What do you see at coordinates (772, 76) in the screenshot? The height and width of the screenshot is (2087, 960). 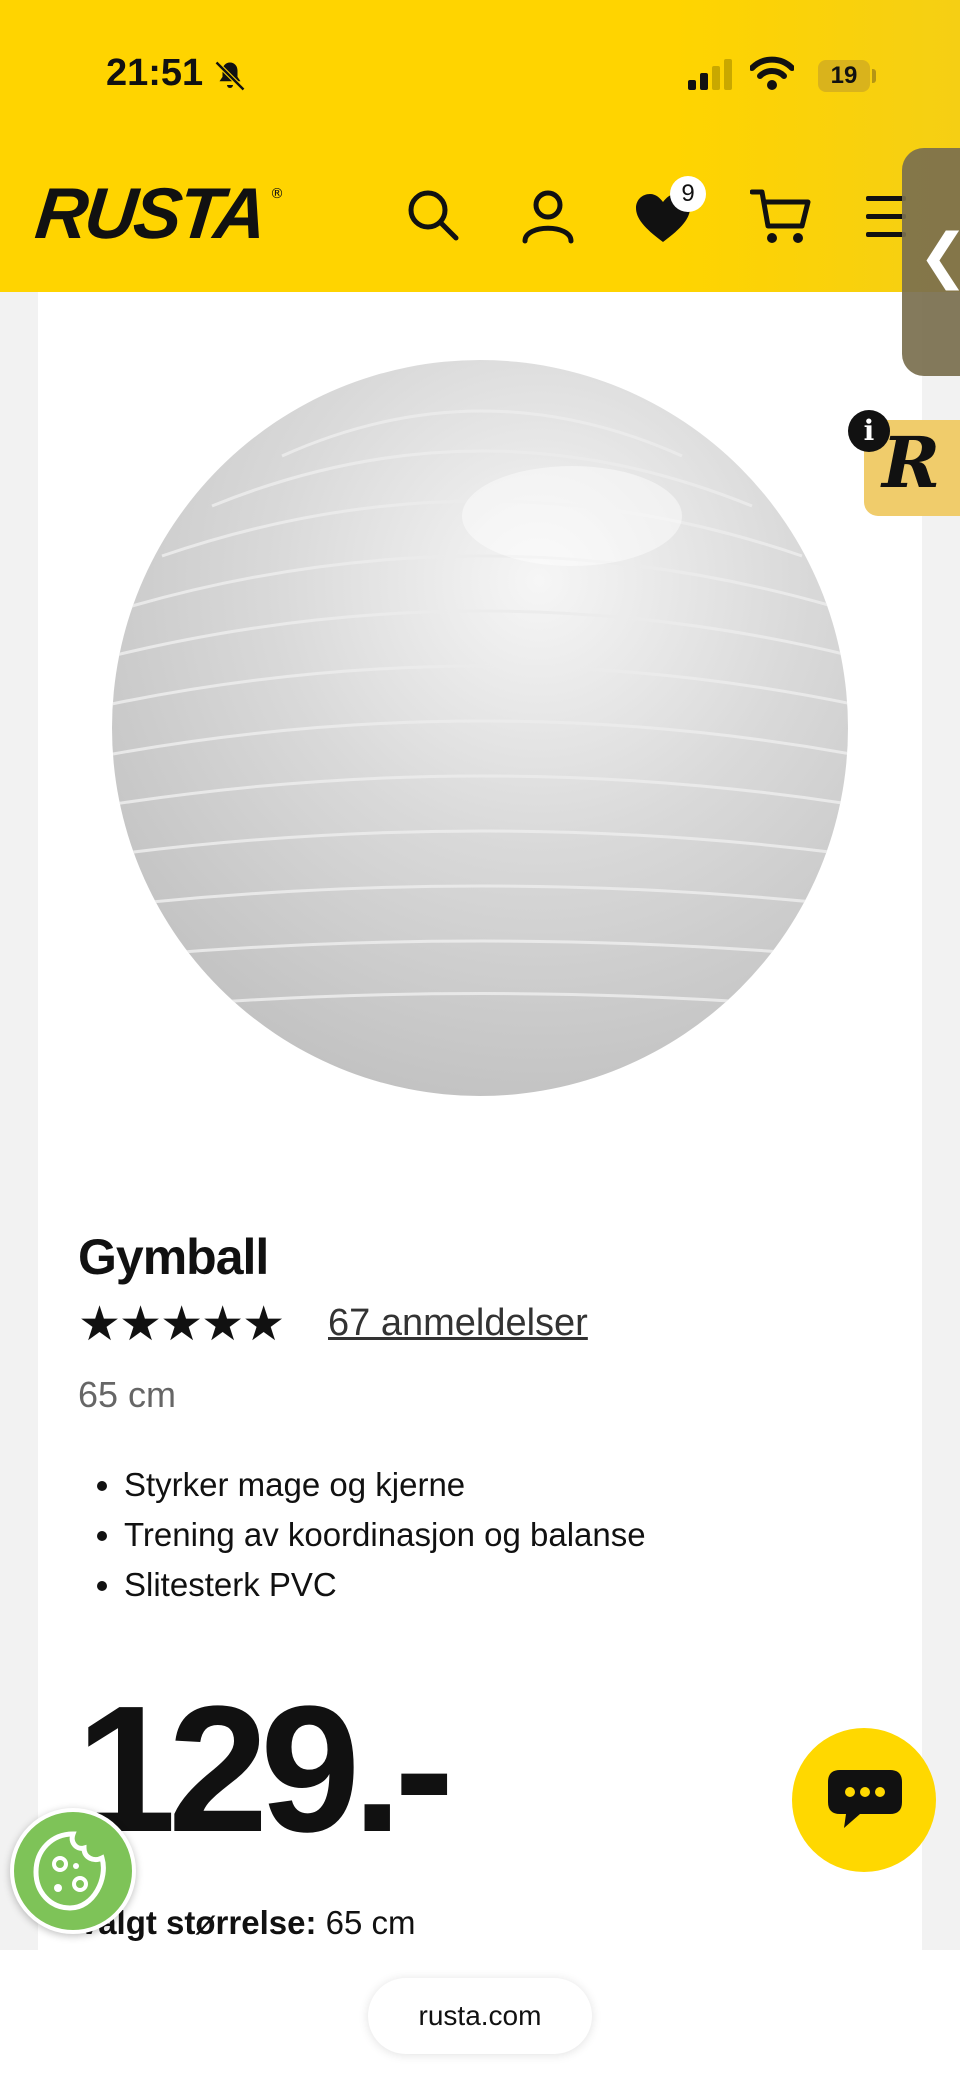 I see `wifi-icon` at bounding box center [772, 76].